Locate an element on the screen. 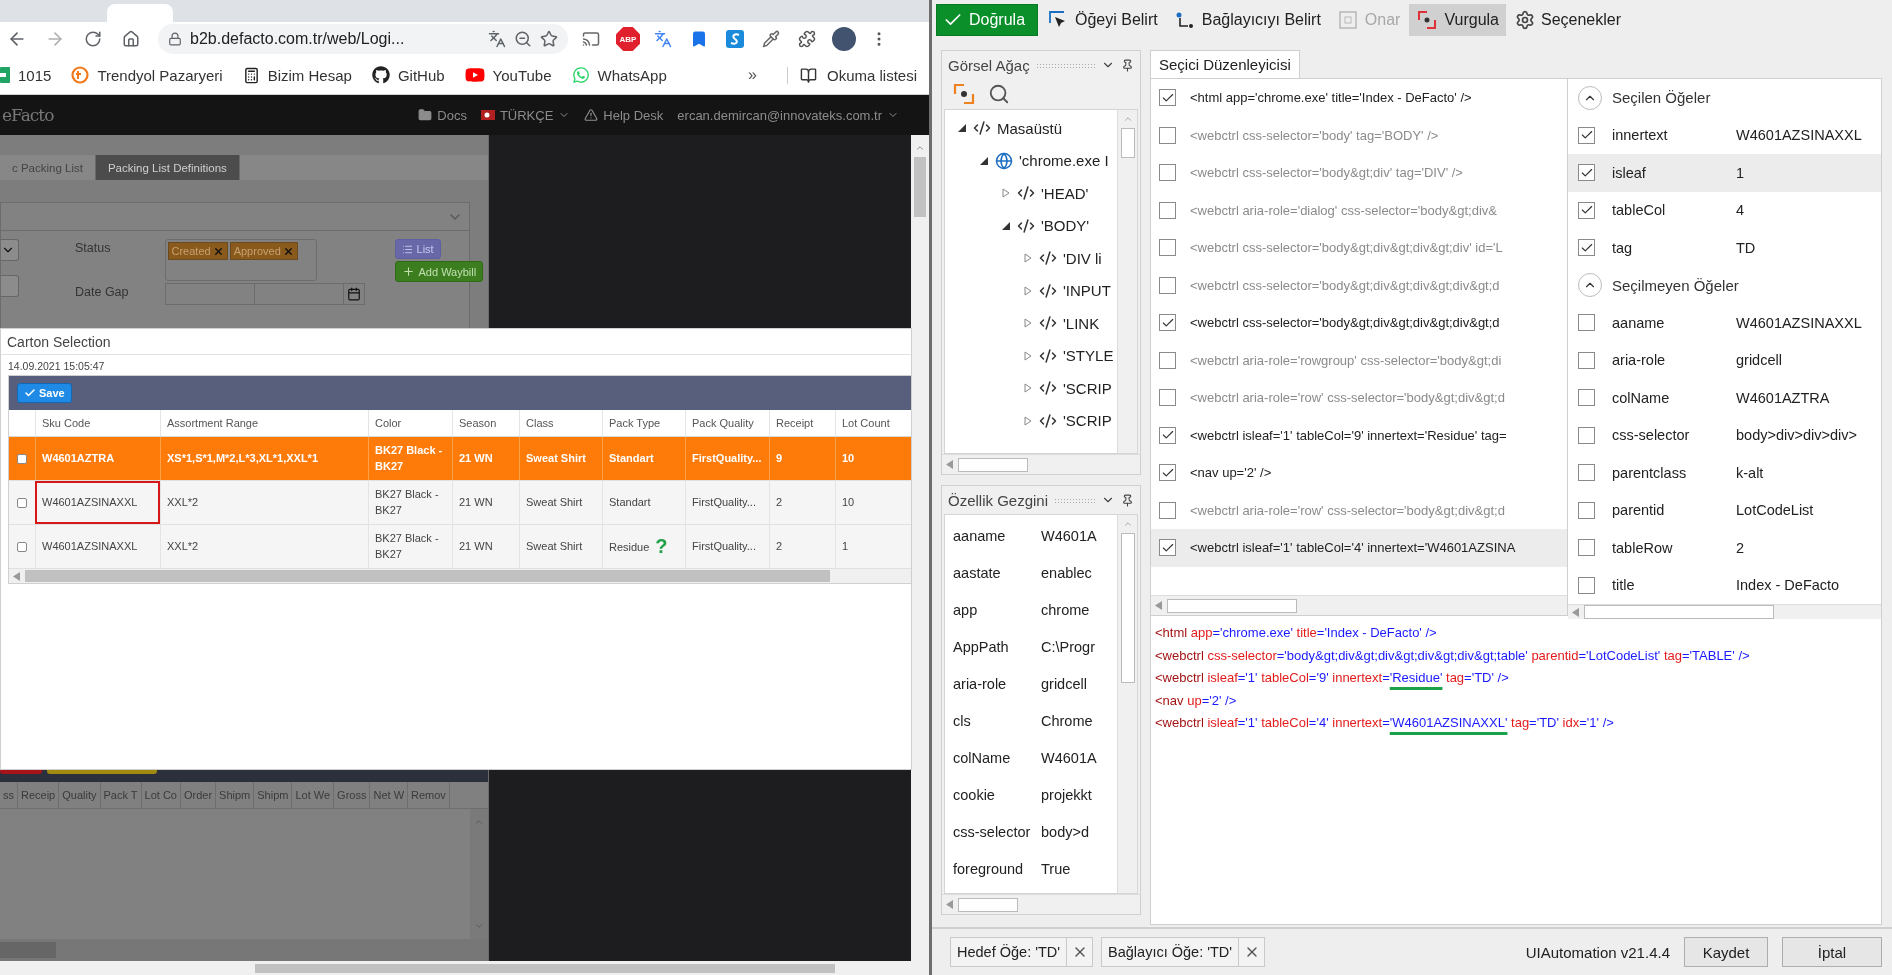  adblock-extension-button: ABP is located at coordinates (628, 39).